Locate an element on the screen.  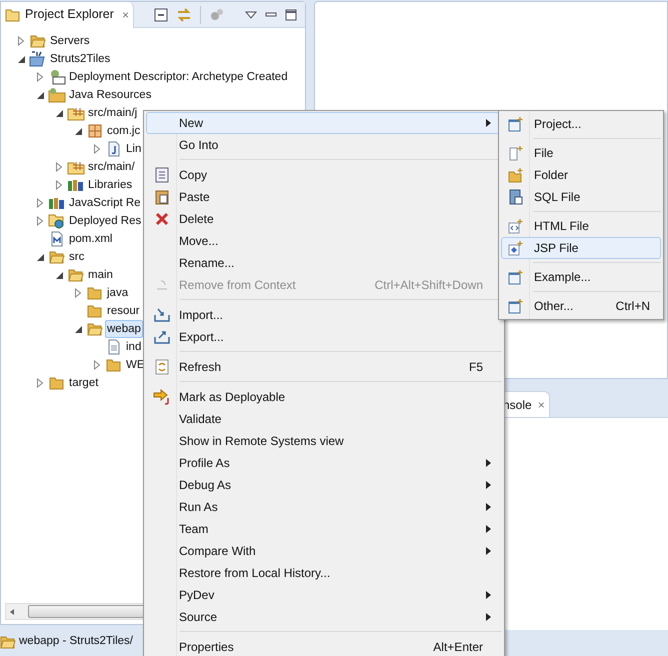
new-file-icon is located at coordinates (516, 153).